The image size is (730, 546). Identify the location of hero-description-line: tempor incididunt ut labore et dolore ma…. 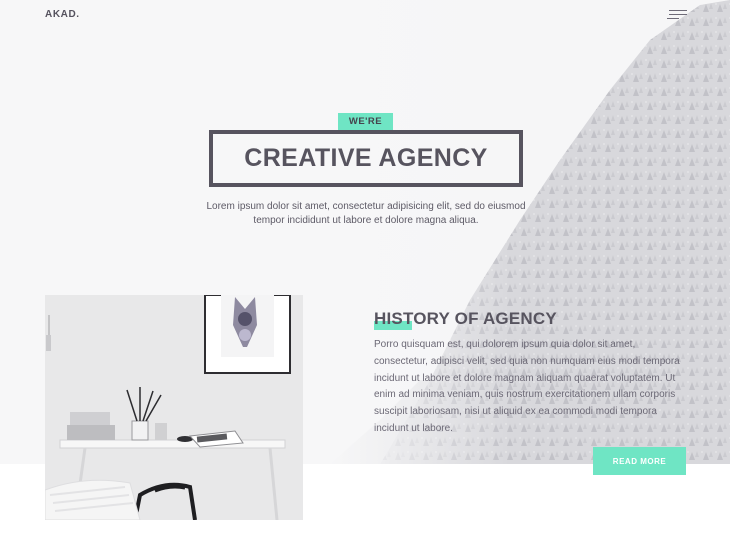
(366, 220).